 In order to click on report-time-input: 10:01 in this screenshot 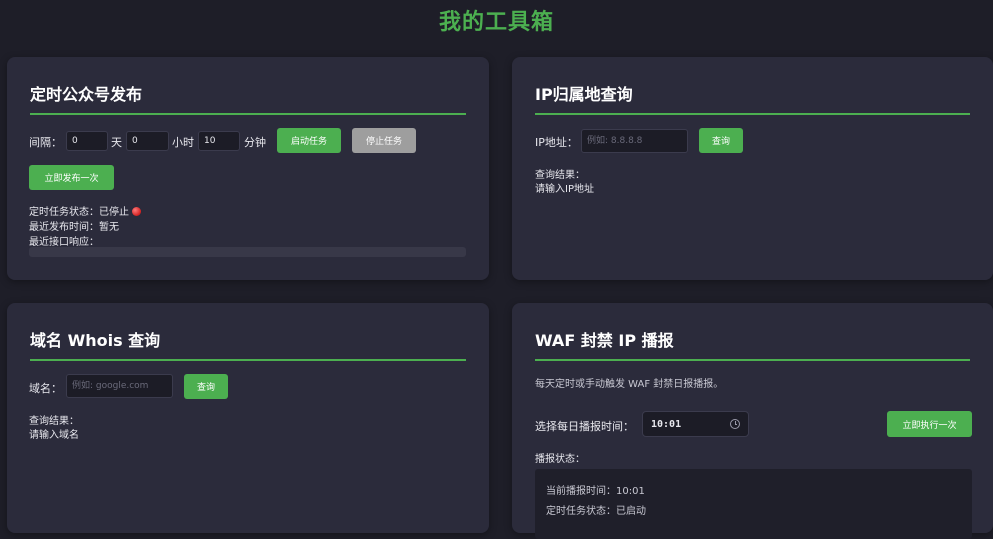, I will do `click(695, 424)`.